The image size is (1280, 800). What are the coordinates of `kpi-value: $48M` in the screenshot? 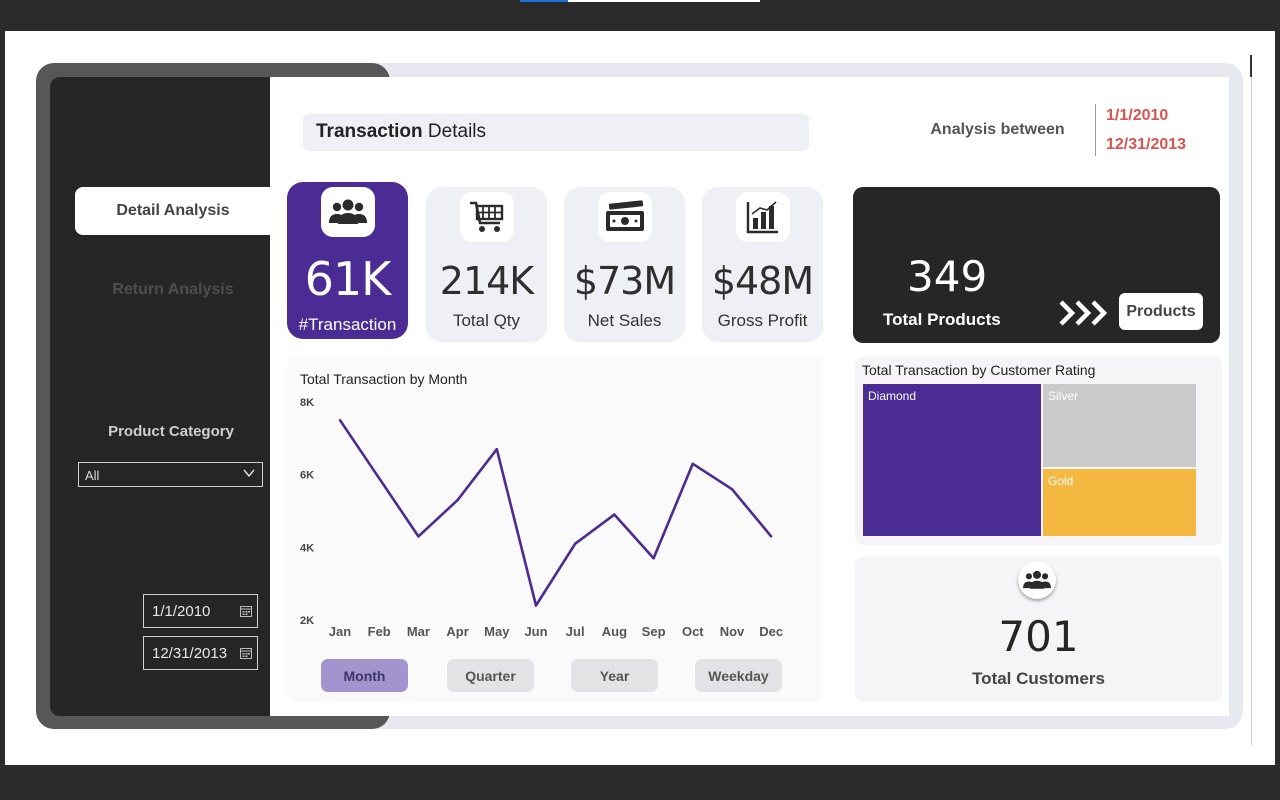 It's located at (762, 281).